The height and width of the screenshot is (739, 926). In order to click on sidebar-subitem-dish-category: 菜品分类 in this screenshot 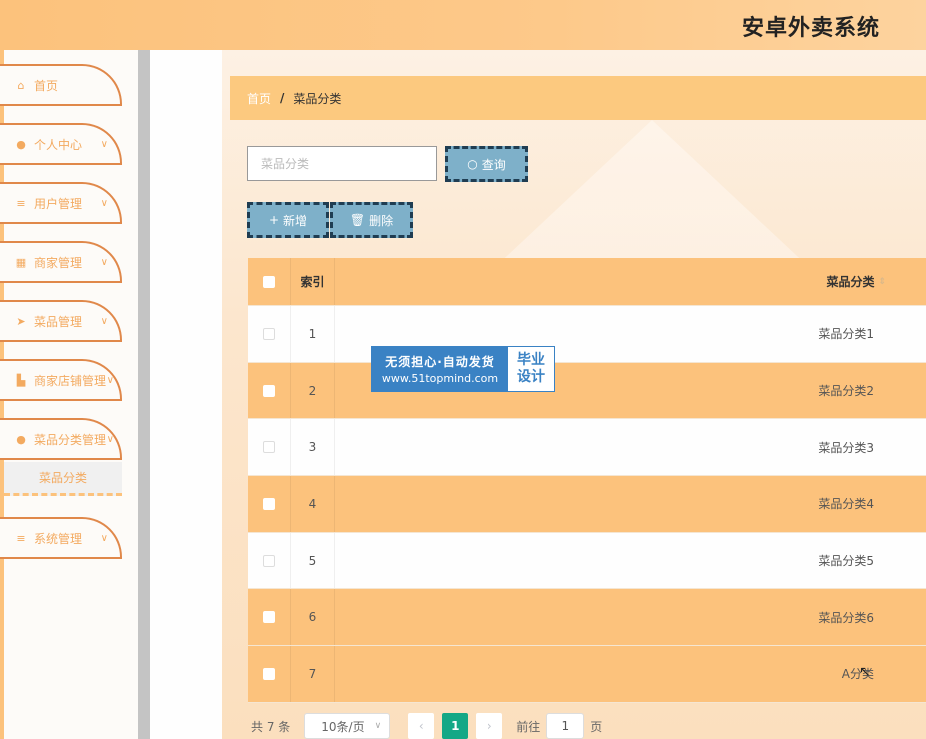, I will do `click(63, 479)`.